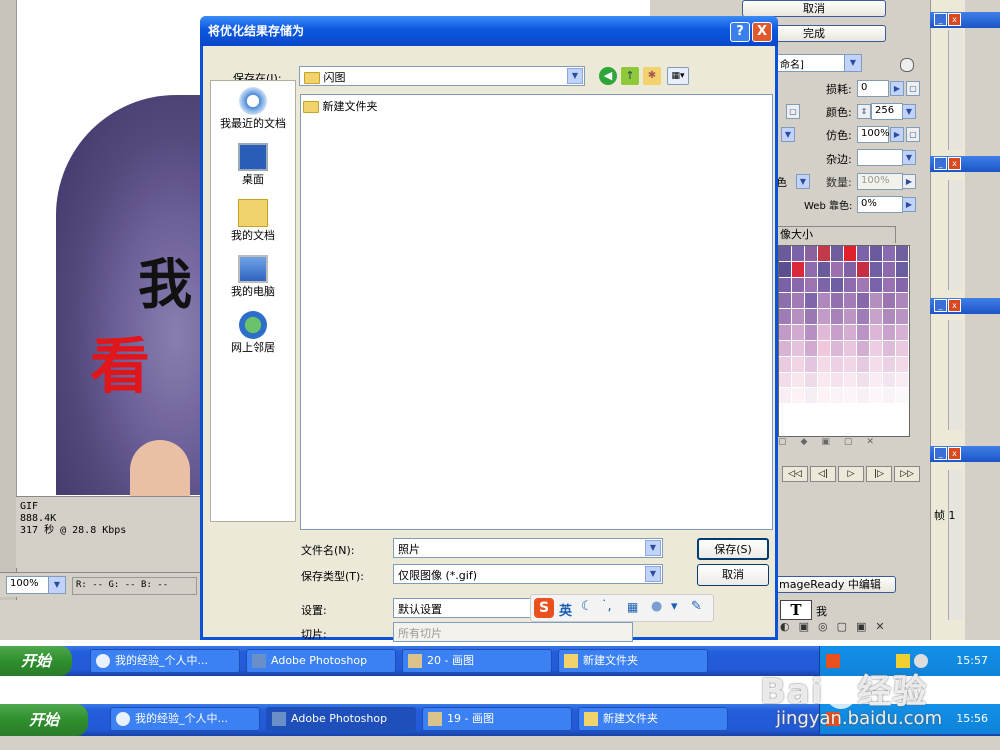  Describe the element at coordinates (819, 63) in the screenshot. I see `preset-select: 命名] ▼` at that location.